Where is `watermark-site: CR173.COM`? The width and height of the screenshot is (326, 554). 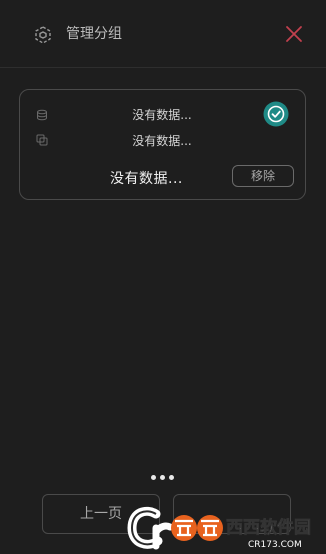 watermark-site: CR173.COM is located at coordinates (275, 545).